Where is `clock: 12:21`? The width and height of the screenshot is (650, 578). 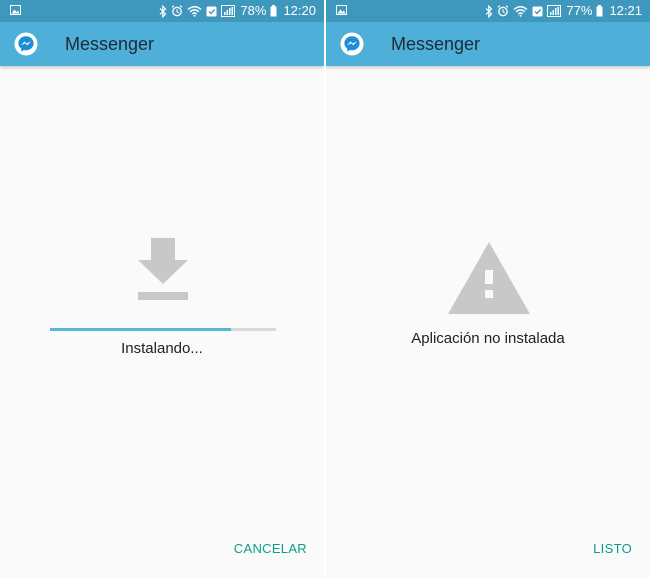
clock: 12:21 is located at coordinates (625, 10).